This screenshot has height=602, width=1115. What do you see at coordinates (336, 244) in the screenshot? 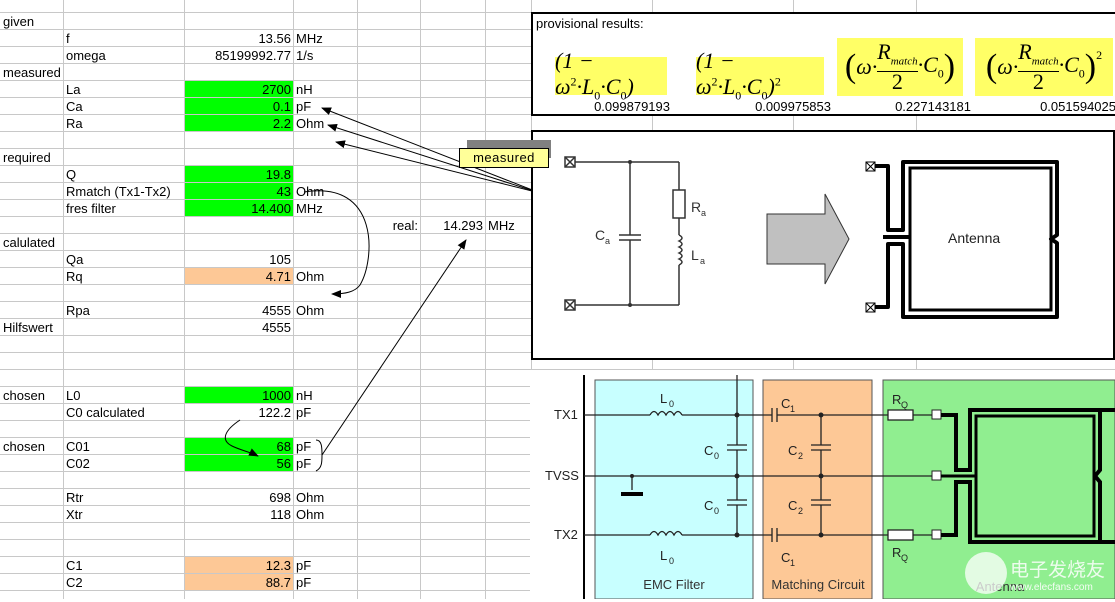
I see `arrow-Q-to-Rq` at bounding box center [336, 244].